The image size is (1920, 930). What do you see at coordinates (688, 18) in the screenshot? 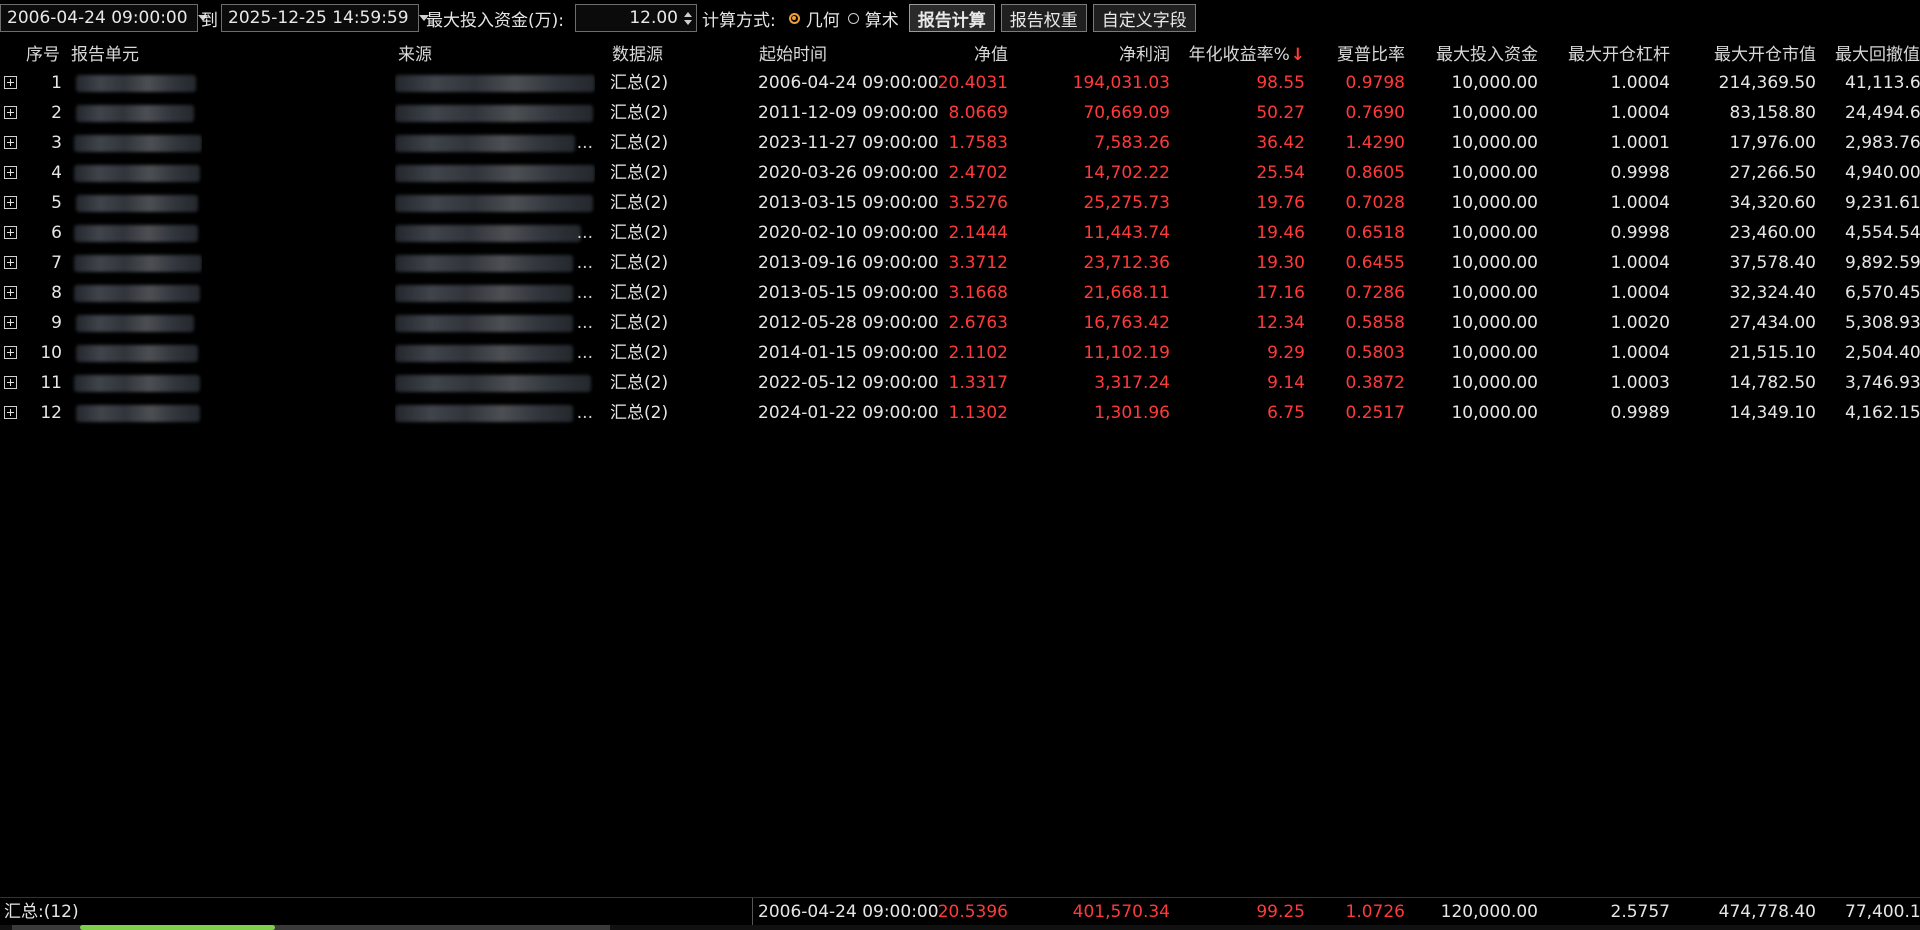
I see `spinner-icon` at bounding box center [688, 18].